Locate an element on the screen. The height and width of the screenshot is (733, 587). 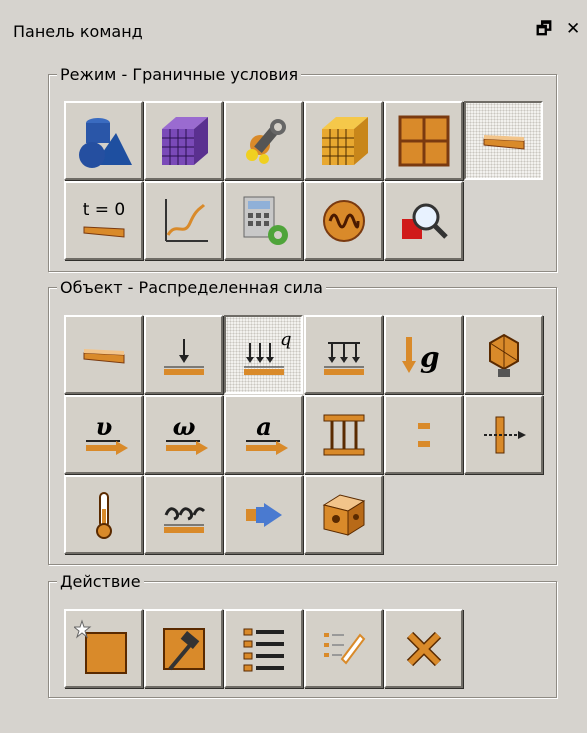
gap-button is located at coordinates (423, 434).